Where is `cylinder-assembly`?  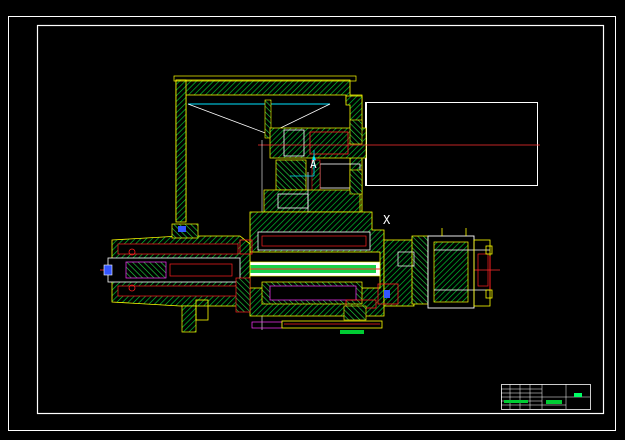 cylinder-assembly is located at coordinates (435, 268).